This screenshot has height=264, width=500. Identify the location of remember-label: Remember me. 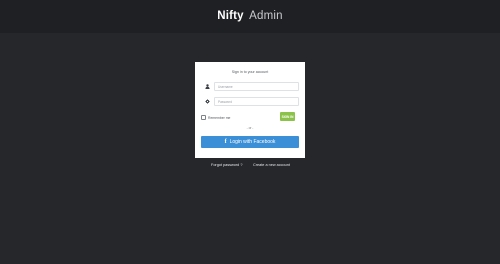
(219, 118).